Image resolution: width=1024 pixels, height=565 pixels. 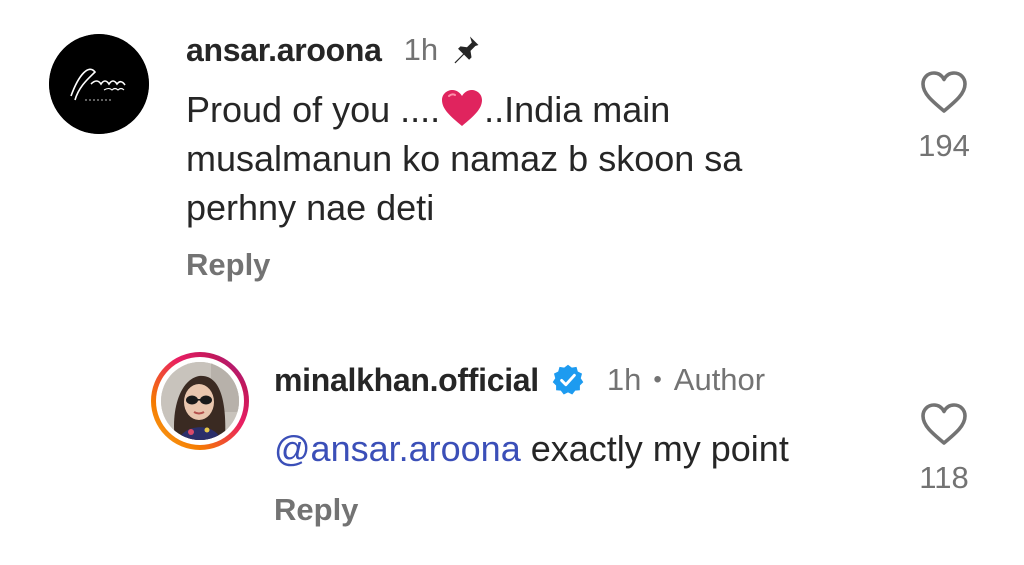 What do you see at coordinates (944, 117) in the screenshot?
I see `like-column: 194` at bounding box center [944, 117].